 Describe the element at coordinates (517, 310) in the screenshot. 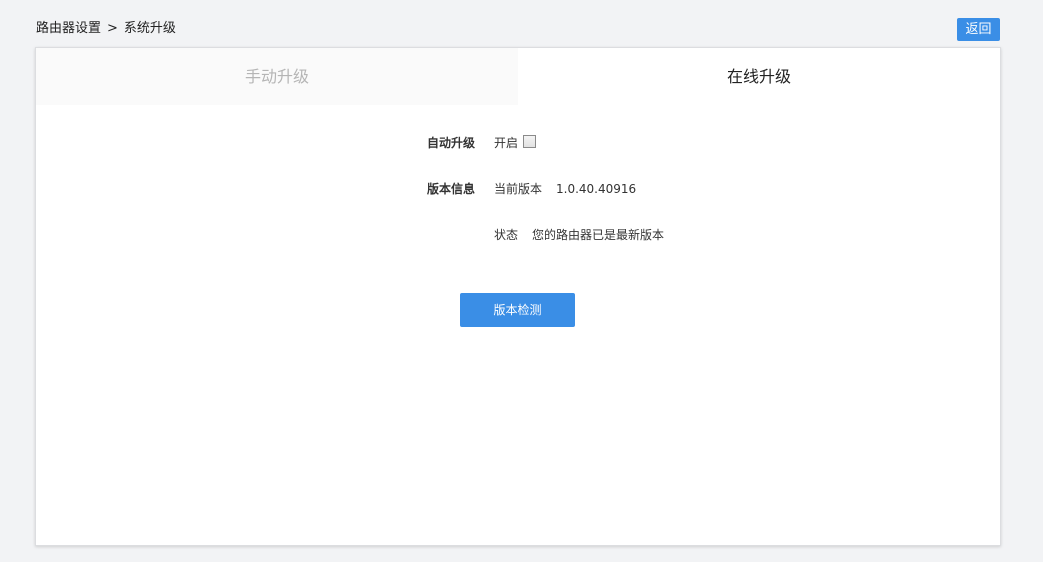

I see `version-check-button: 版本检测` at that location.